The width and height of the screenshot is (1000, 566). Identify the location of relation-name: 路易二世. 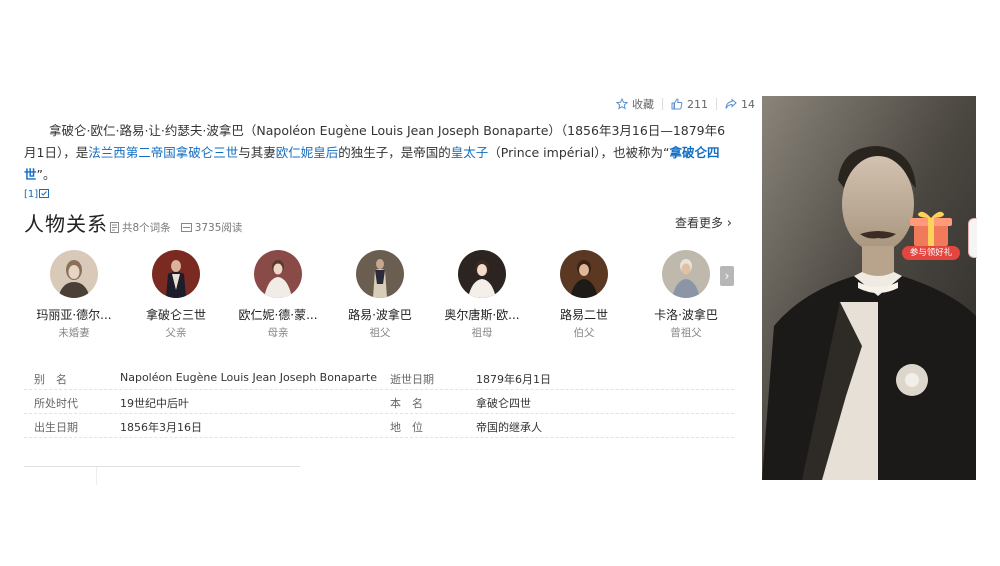
(583, 315).